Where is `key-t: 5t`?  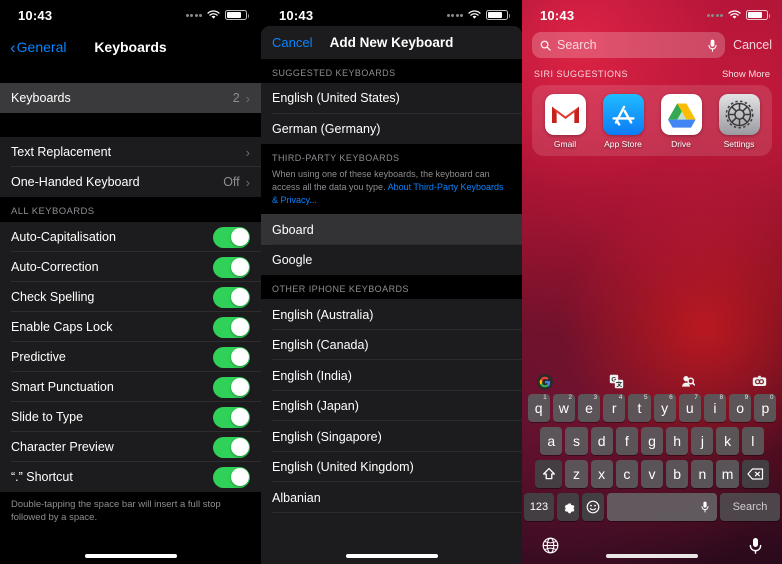 key-t: 5t is located at coordinates (639, 408).